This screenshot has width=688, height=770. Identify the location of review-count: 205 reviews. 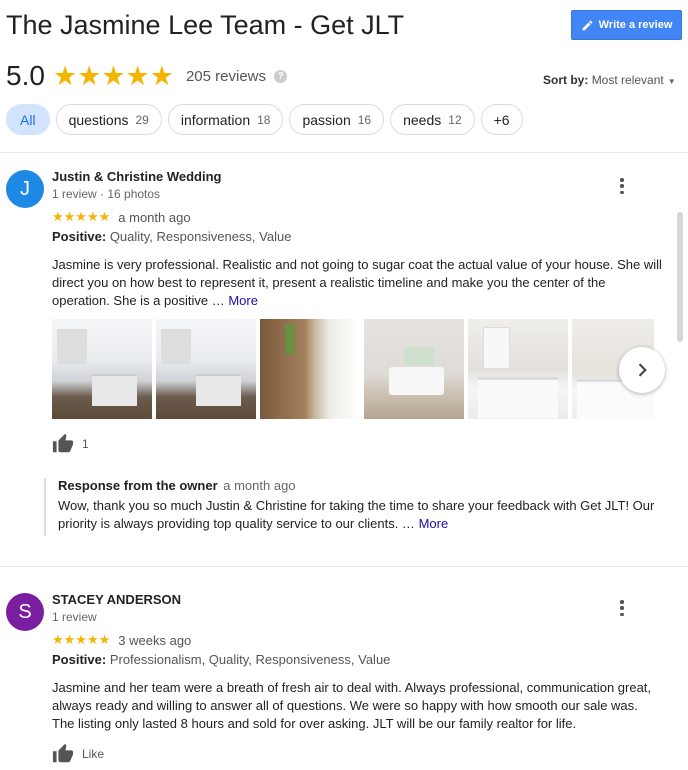
(226, 76).